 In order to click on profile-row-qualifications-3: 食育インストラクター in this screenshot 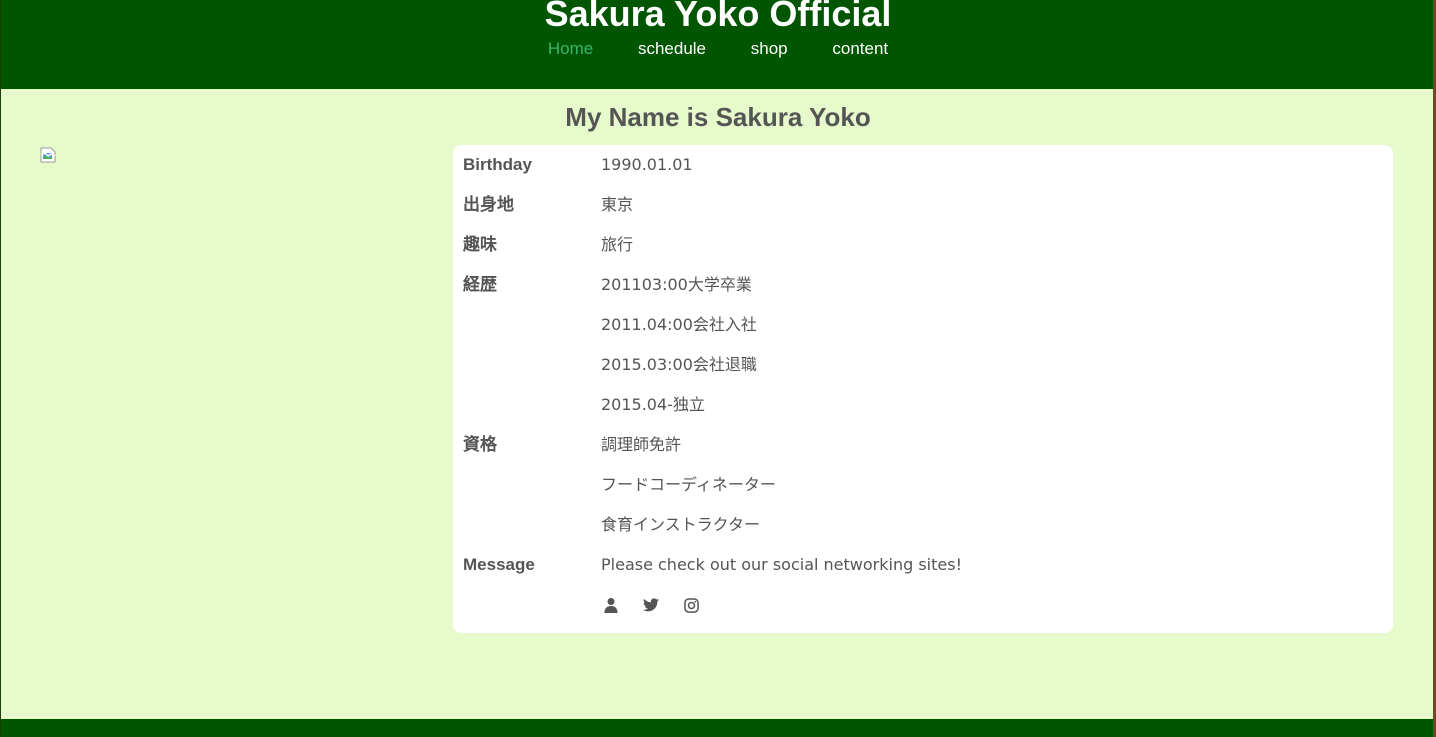, I will do `click(923, 525)`.